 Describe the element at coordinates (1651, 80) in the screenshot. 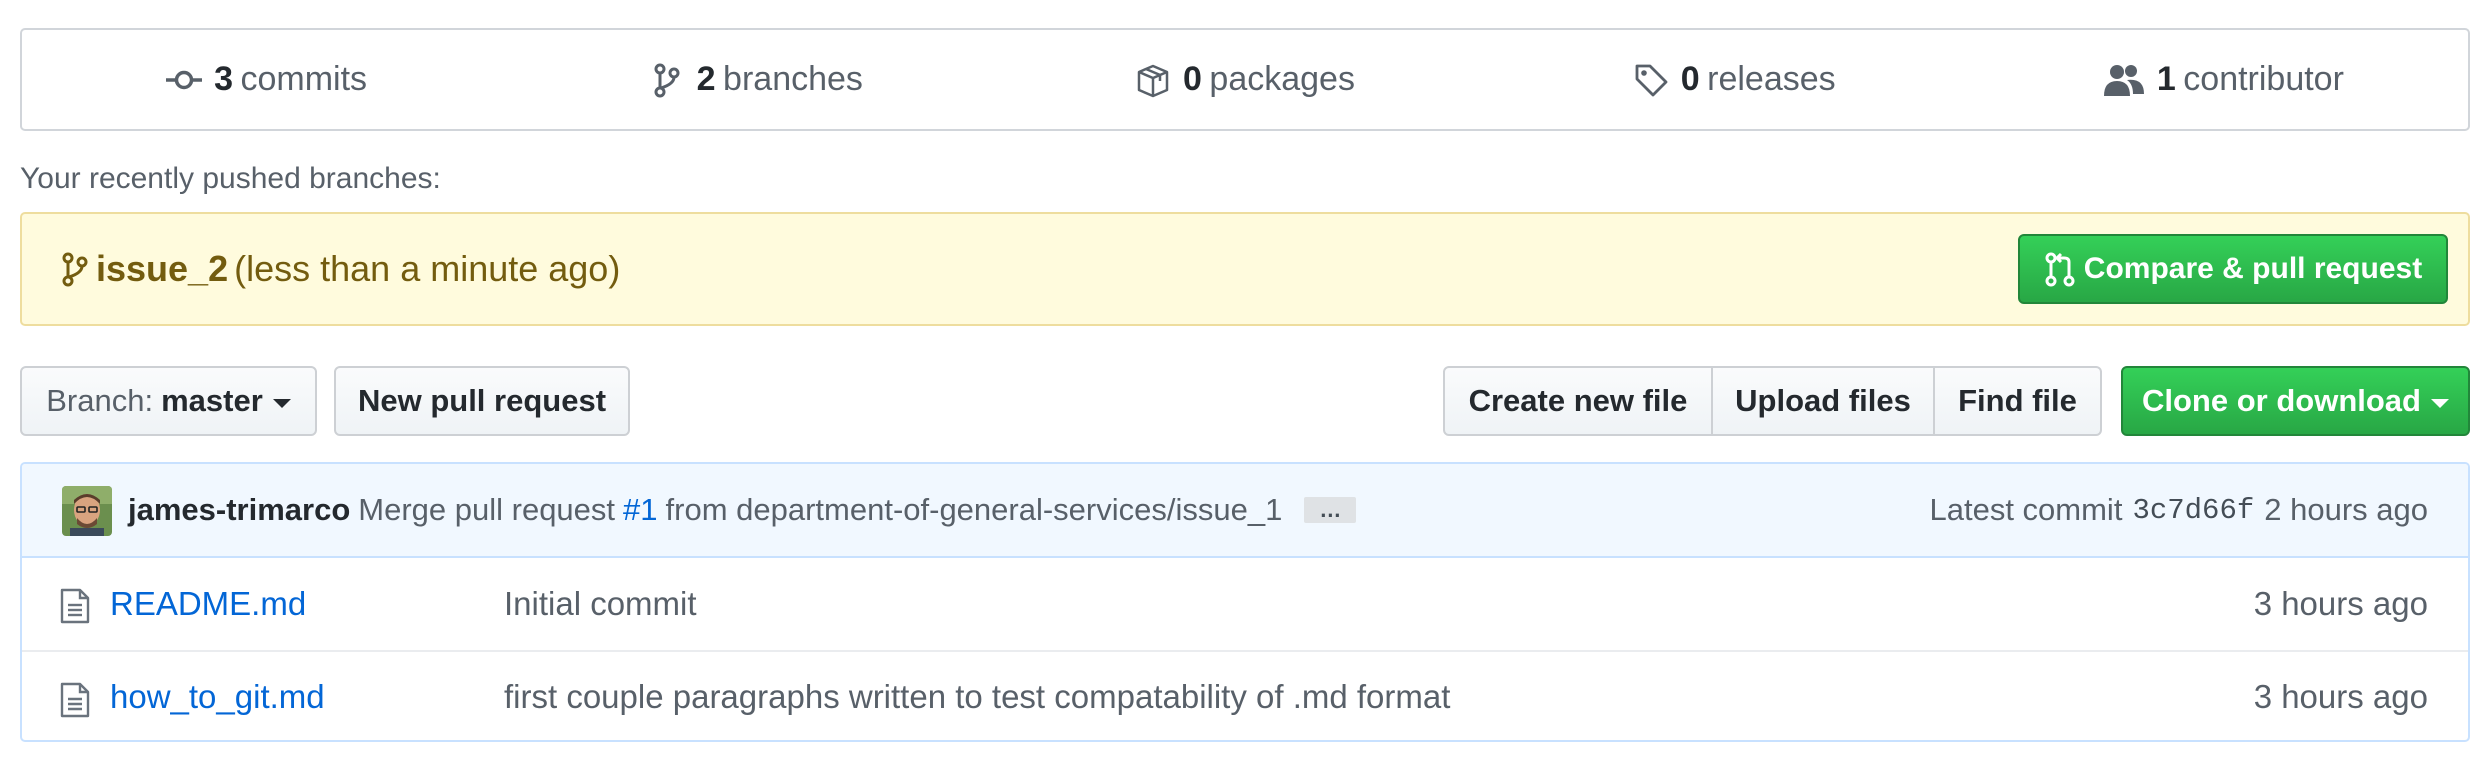

I see `tag-icon` at that location.